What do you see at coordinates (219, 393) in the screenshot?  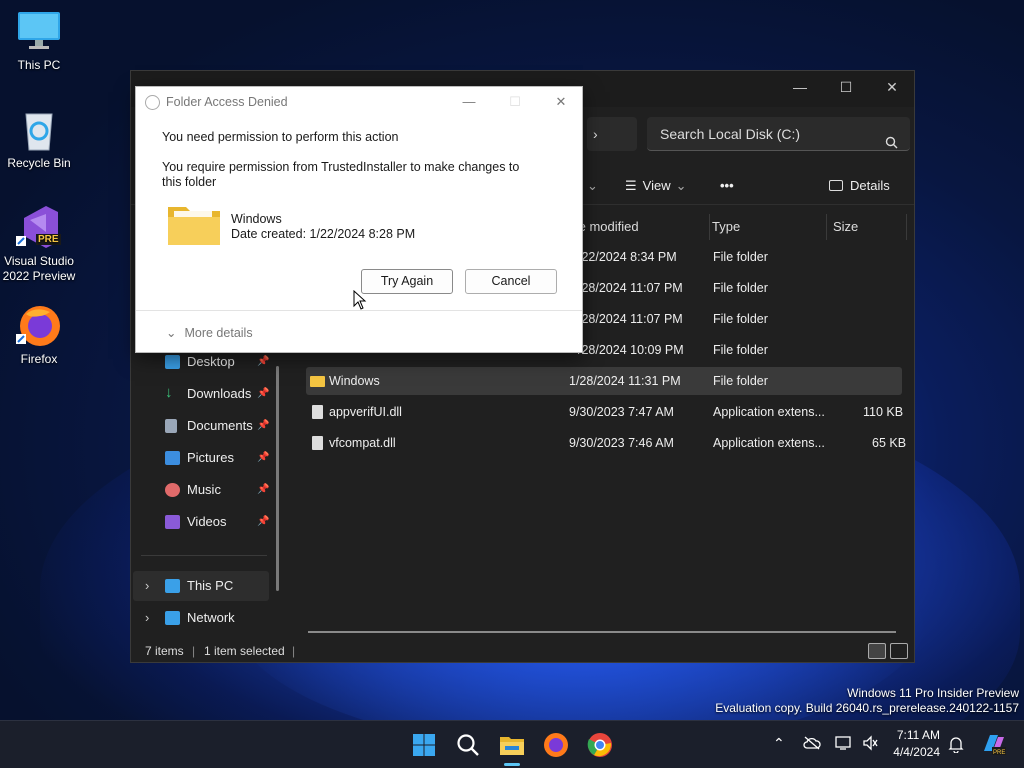 I see `sidebar-item-label: Downloads` at bounding box center [219, 393].